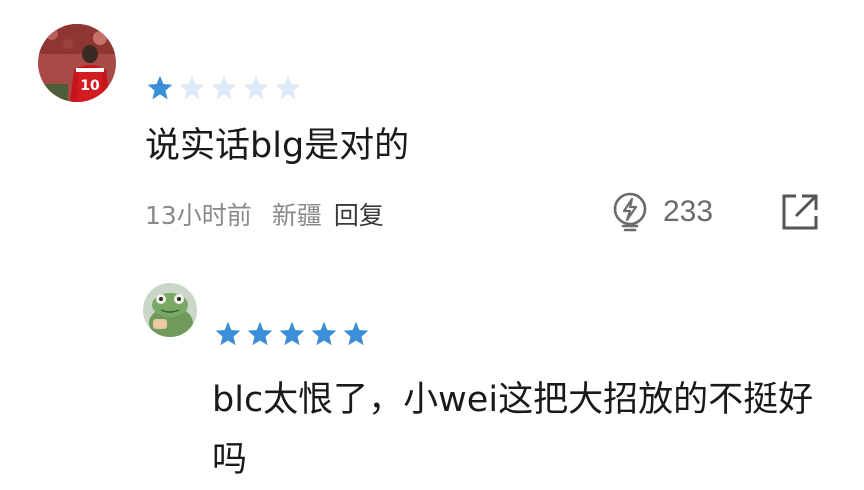  I want to click on comment-time: 13小时前, so click(198, 215).